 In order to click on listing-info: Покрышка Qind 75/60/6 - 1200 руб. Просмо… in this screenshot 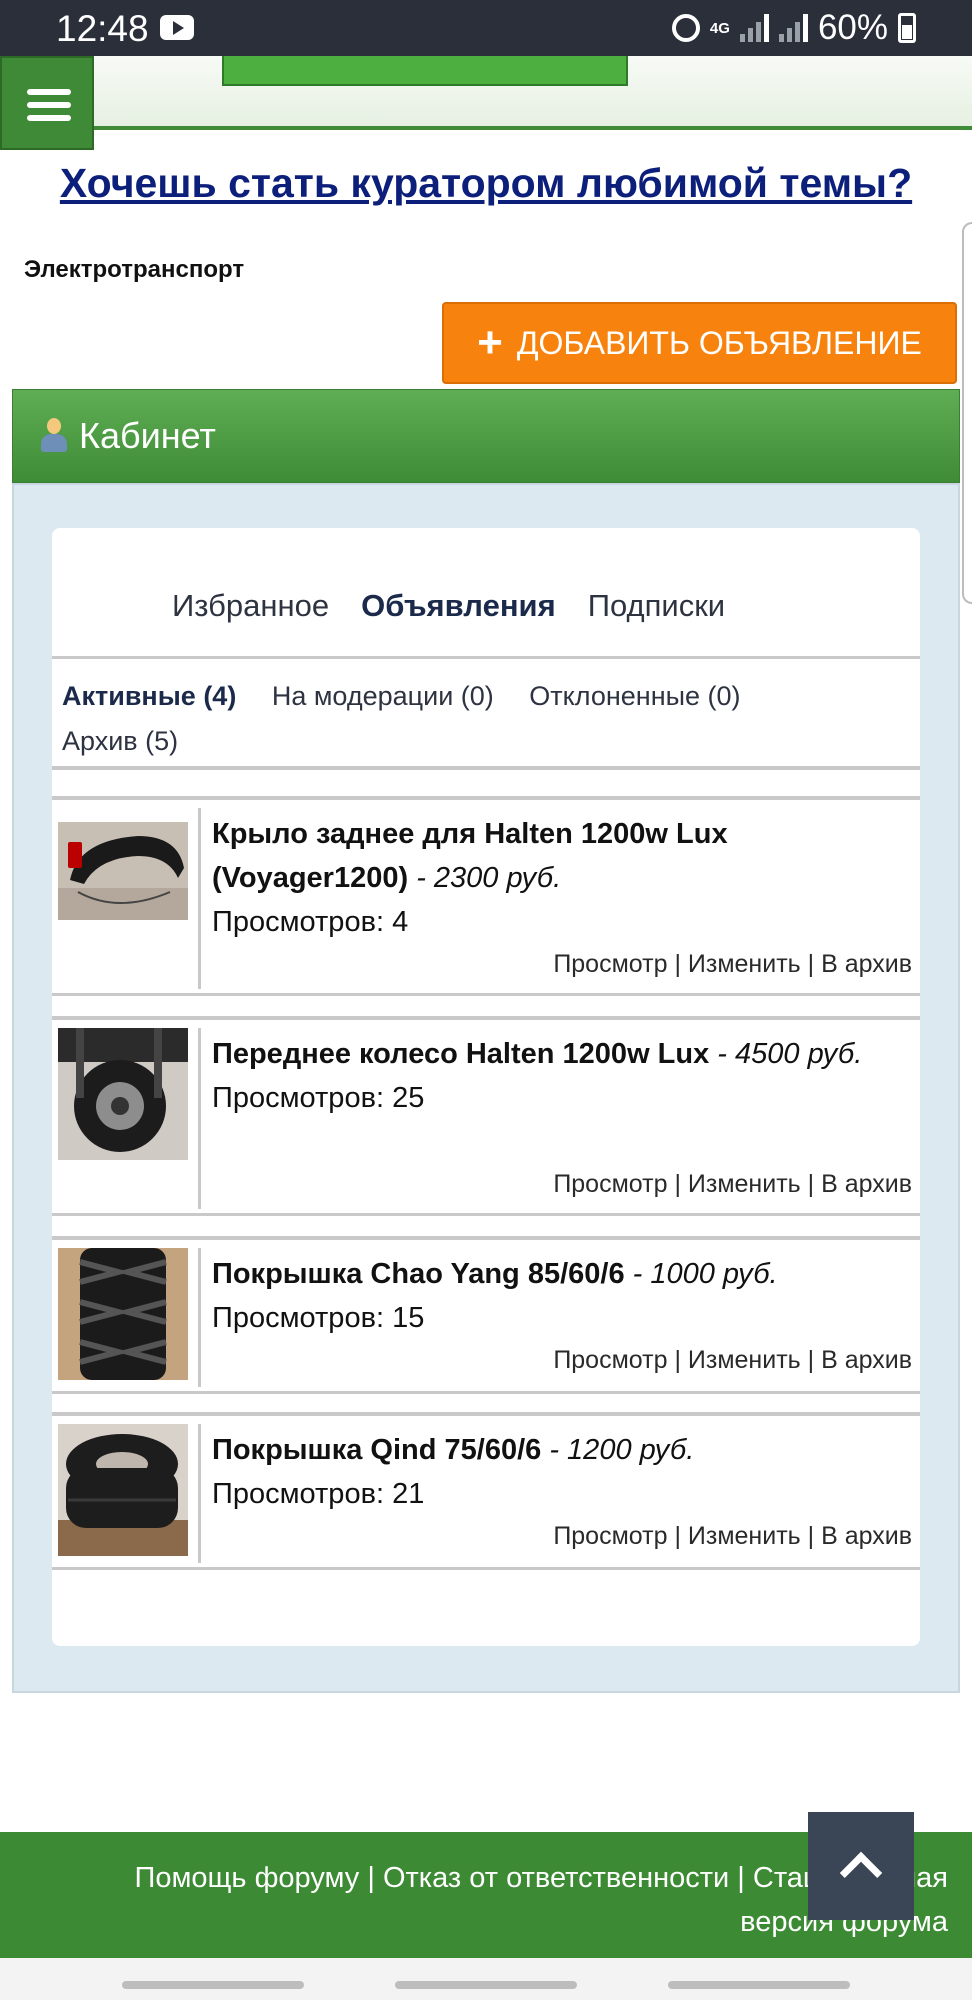, I will do `click(557, 1472)`.